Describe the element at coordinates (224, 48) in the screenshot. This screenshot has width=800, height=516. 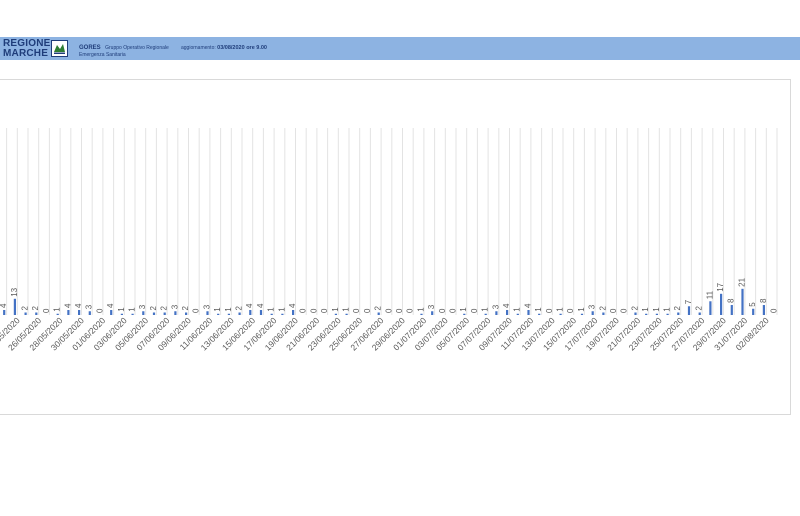
I see `update-info: aggiornamento: 03/08/2020 ore 9.00` at that location.